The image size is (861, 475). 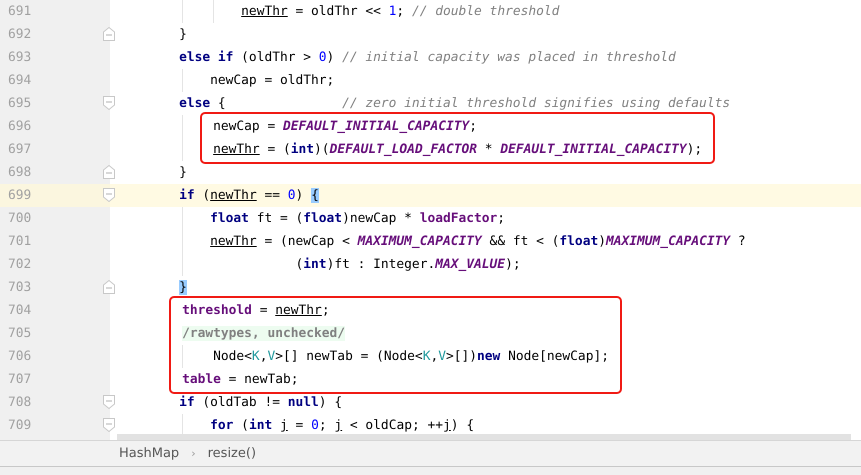 I want to click on code-text: ?, so click(x=741, y=241).